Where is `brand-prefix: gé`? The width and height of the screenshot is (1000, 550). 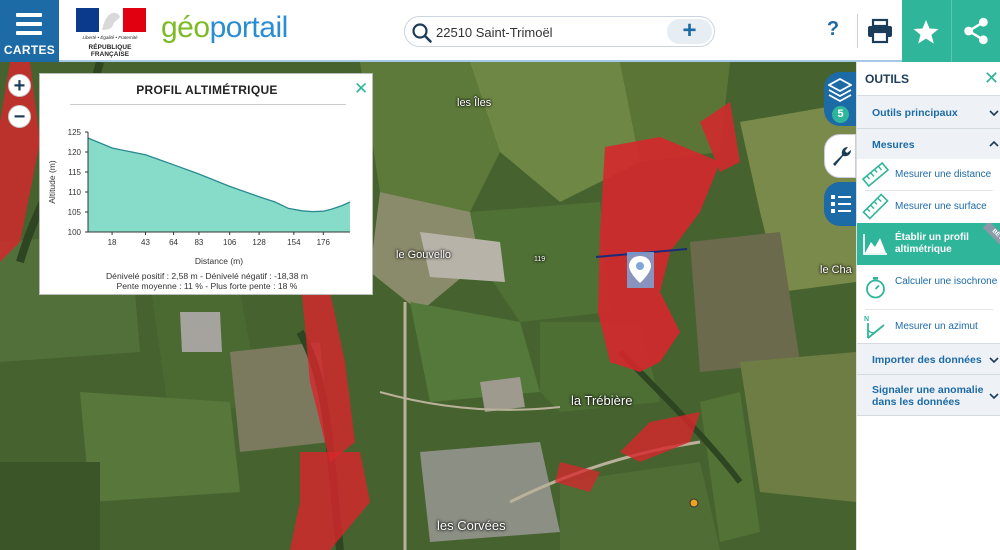
brand-prefix: gé is located at coordinates (177, 27).